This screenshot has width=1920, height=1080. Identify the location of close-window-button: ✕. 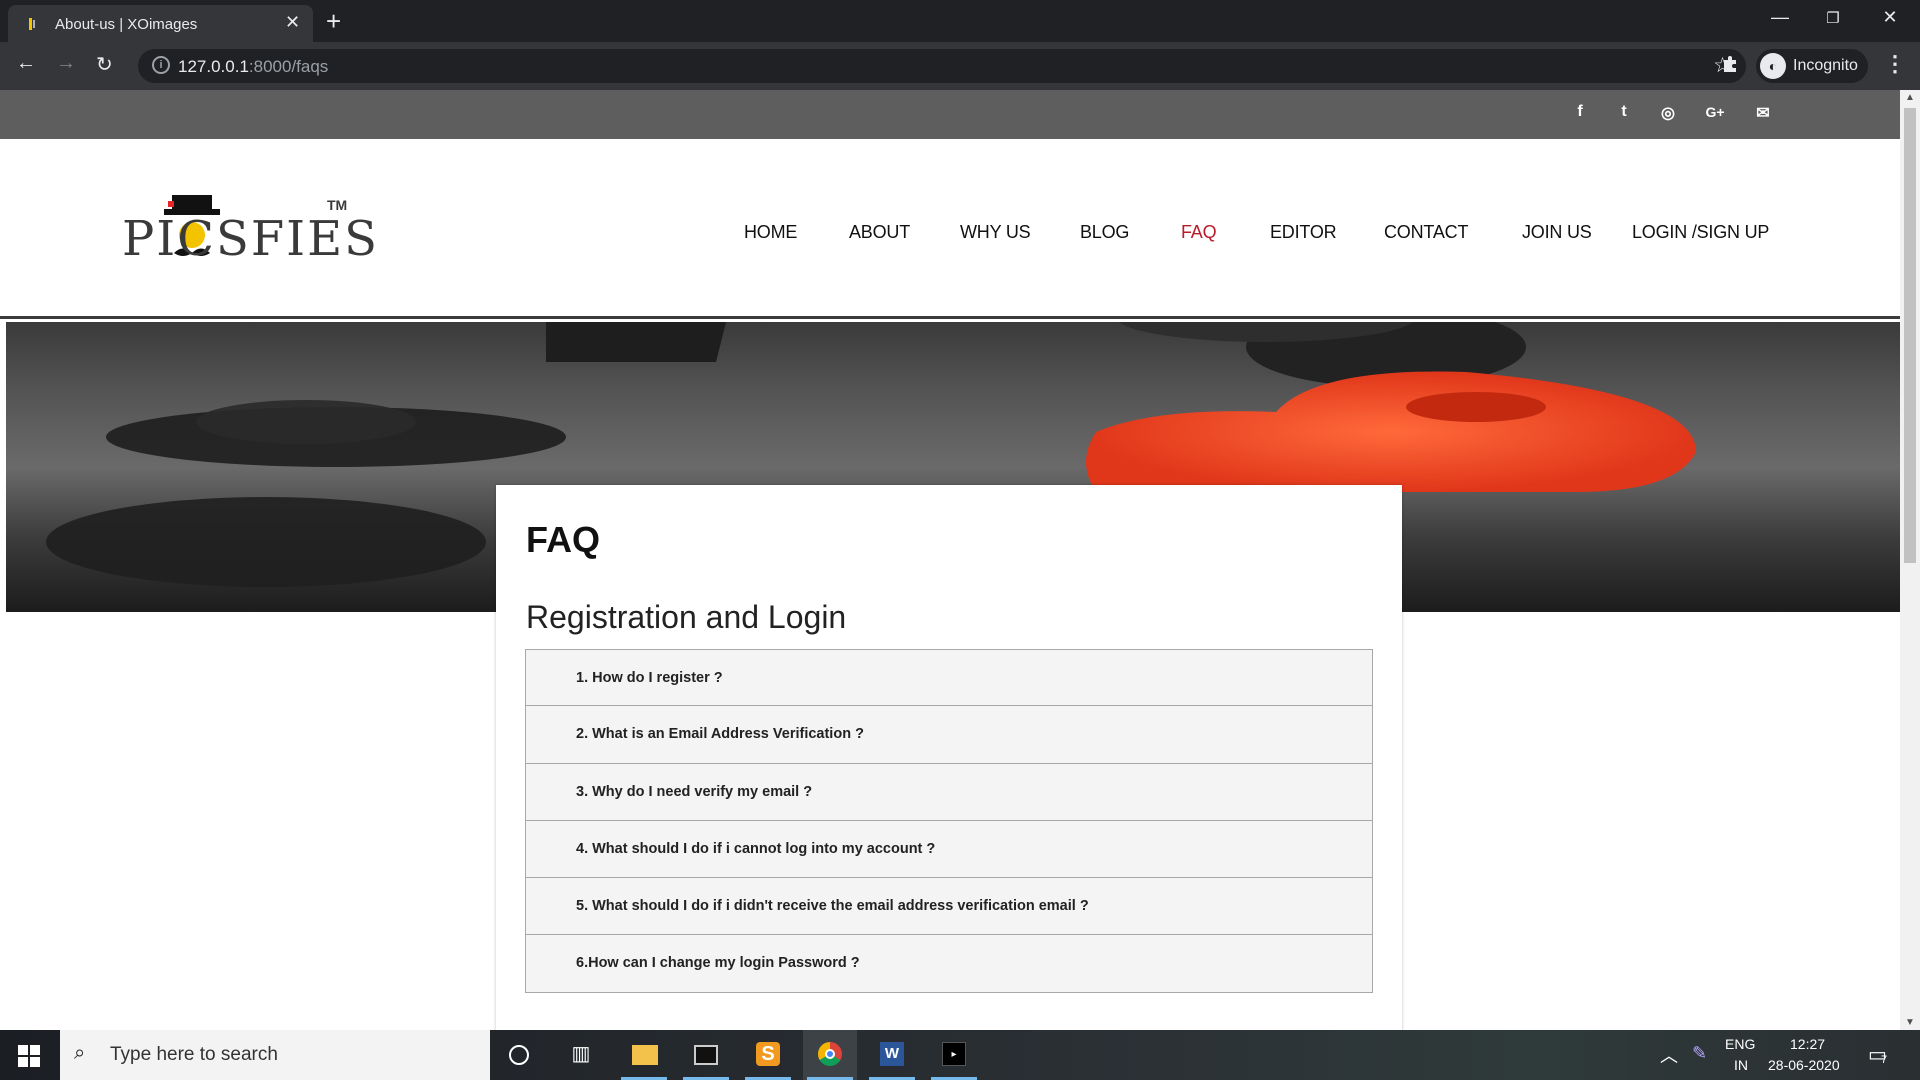
(1890, 17).